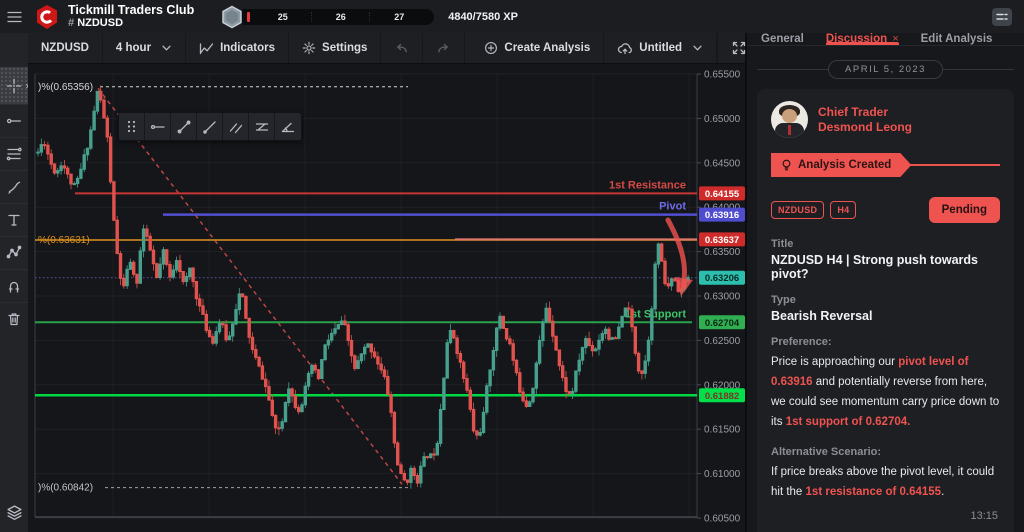 This screenshot has width=1024, height=532. What do you see at coordinates (862, 39) in the screenshot?
I see `tab-discussion: Discussion ×` at bounding box center [862, 39].